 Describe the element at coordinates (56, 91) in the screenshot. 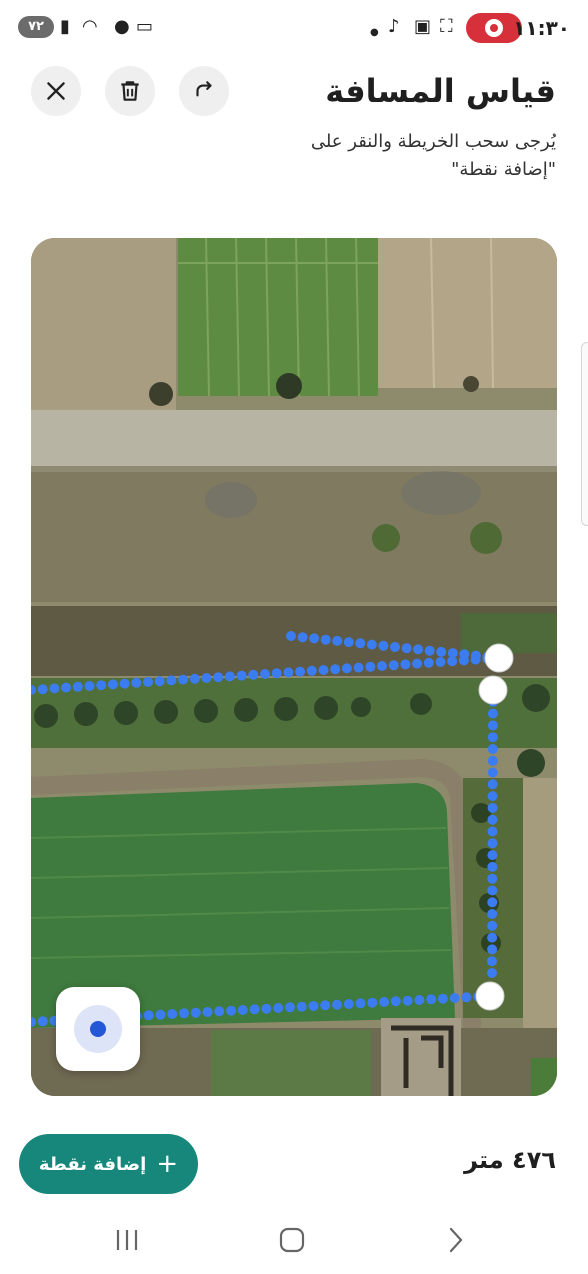

I see `close-button` at that location.